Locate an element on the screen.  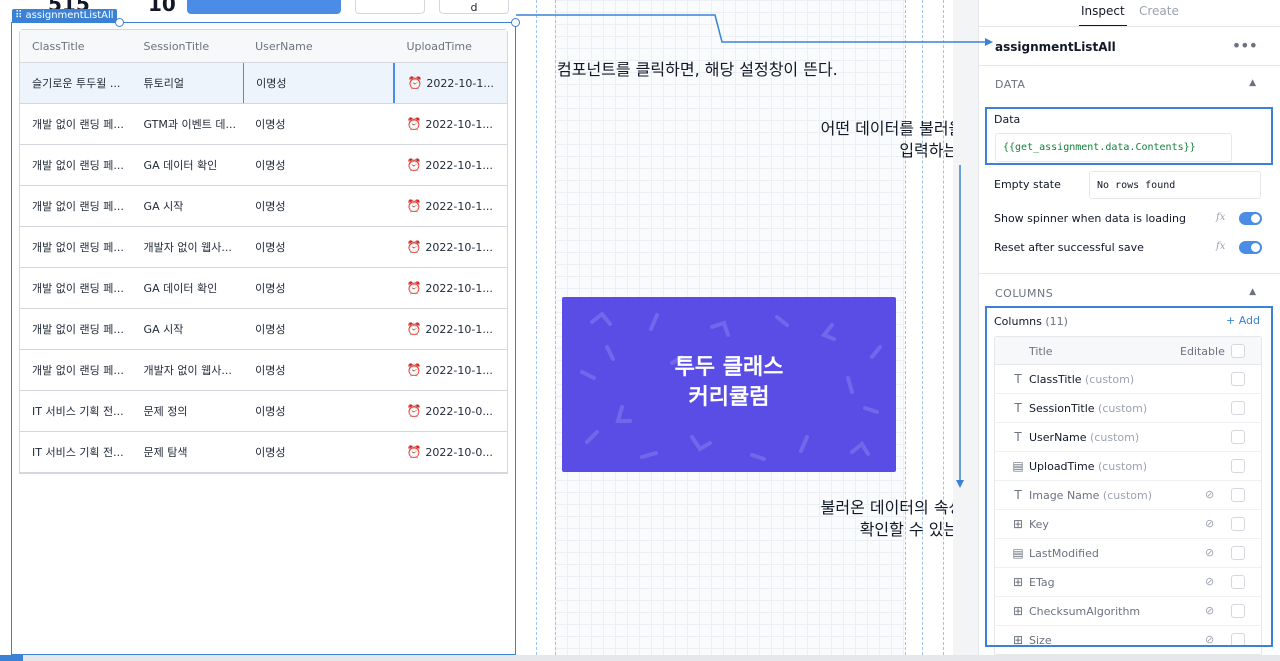
column-header: UploadTime is located at coordinates (450, 46).